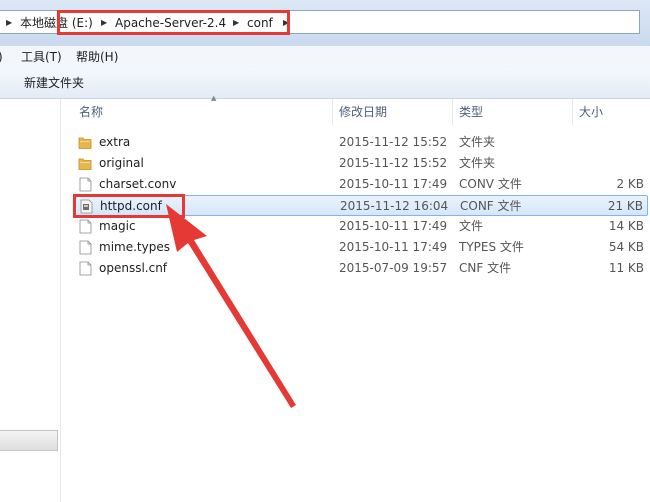  What do you see at coordinates (121, 163) in the screenshot?
I see `file-name: original` at bounding box center [121, 163].